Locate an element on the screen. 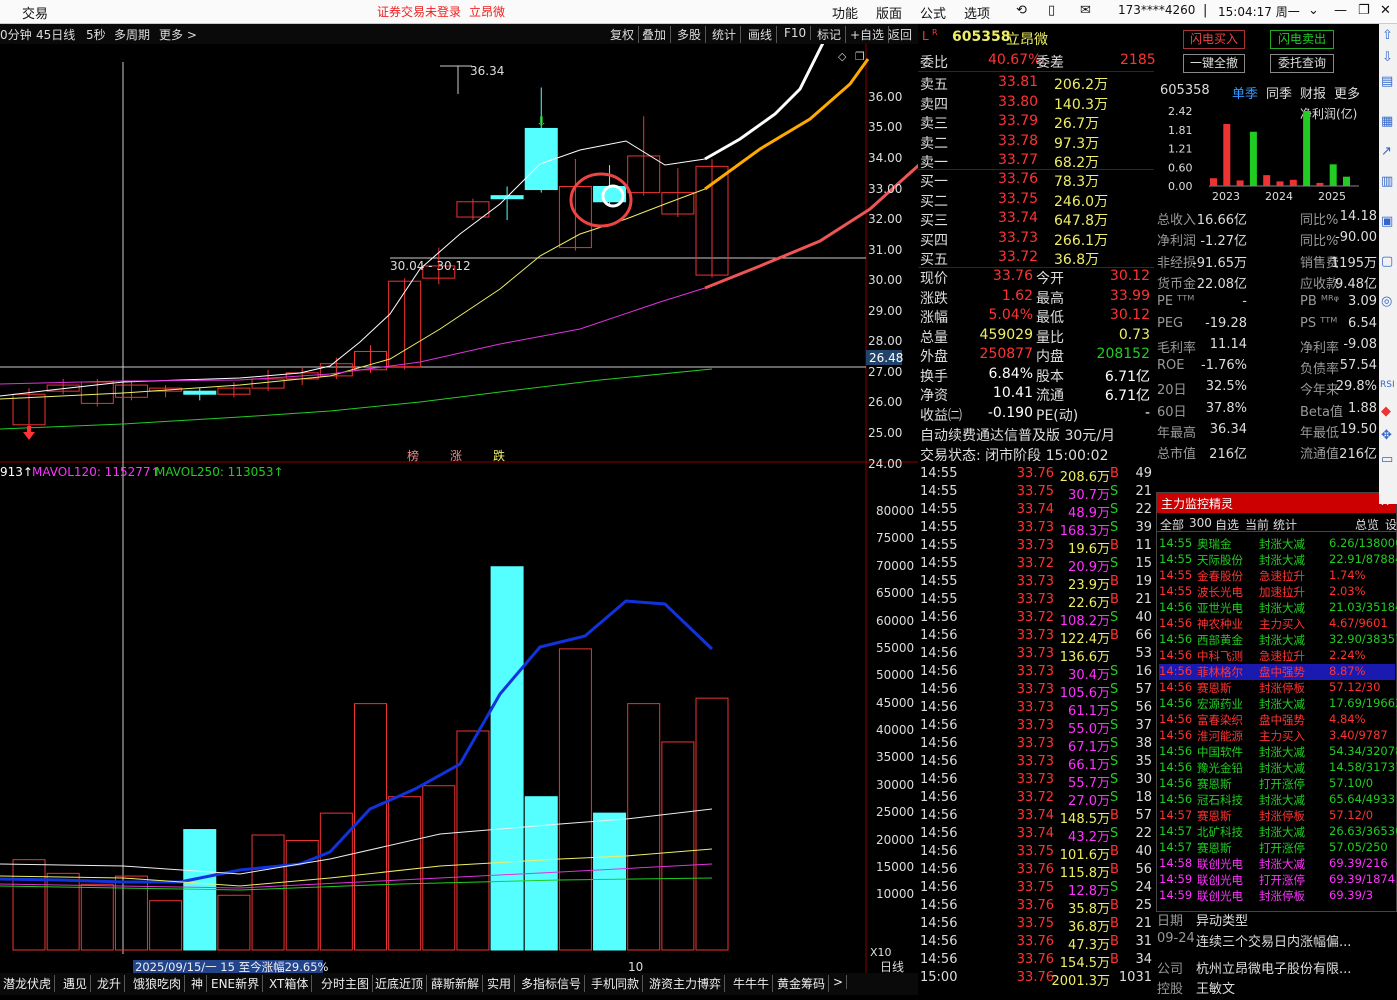  refresh-icon: ⟲ is located at coordinates (1021, 10).